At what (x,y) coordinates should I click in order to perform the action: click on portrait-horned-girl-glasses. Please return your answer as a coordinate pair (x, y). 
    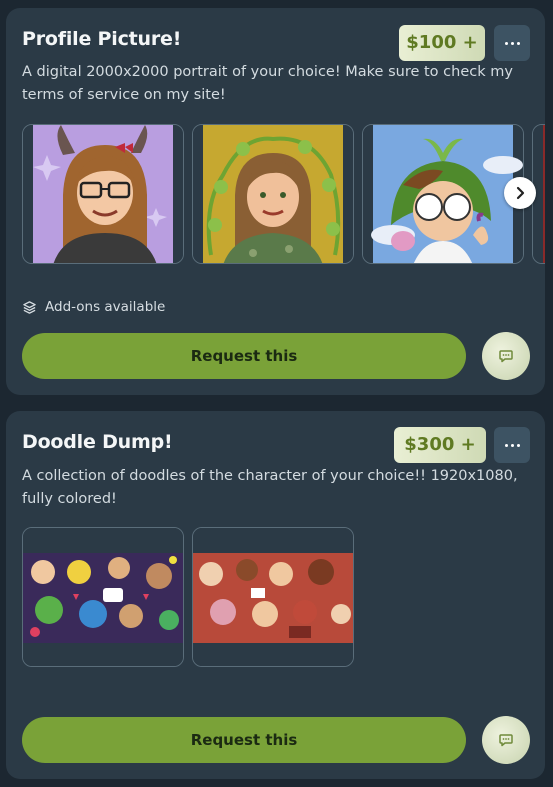
    Looking at the image, I should click on (103, 194).